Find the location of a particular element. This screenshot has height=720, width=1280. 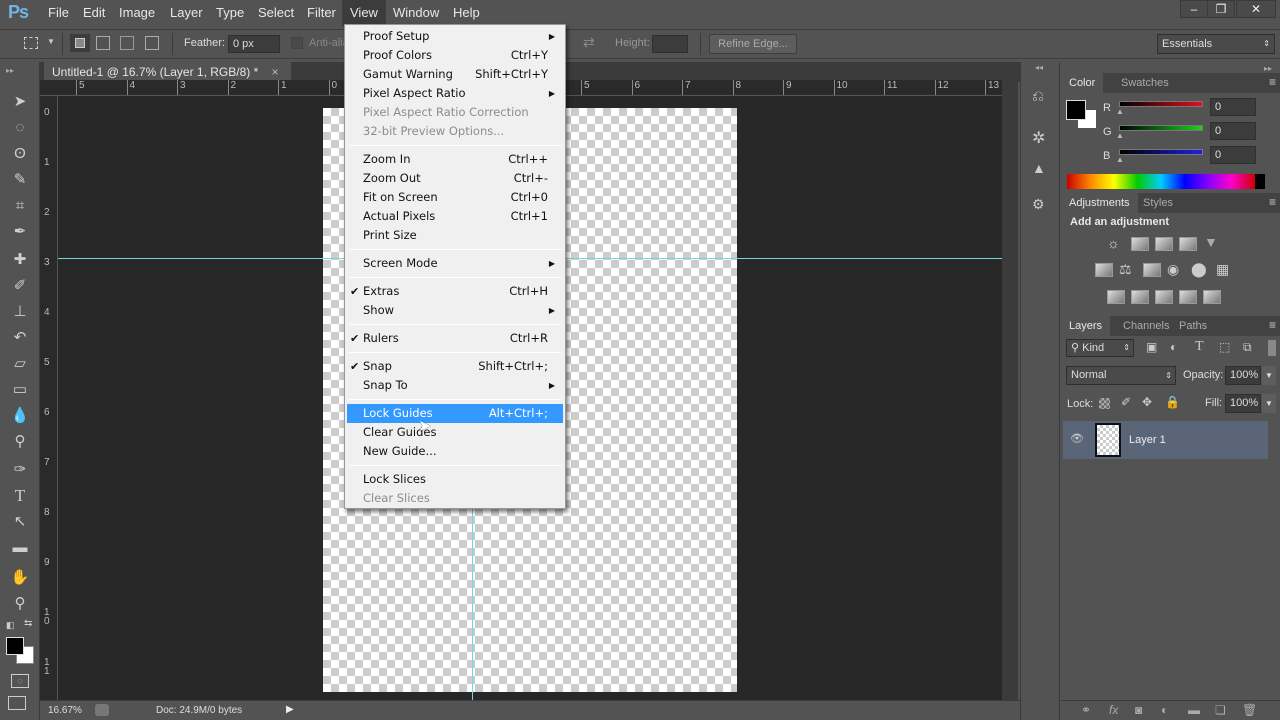

menu-layer: Layer is located at coordinates (186, 13).